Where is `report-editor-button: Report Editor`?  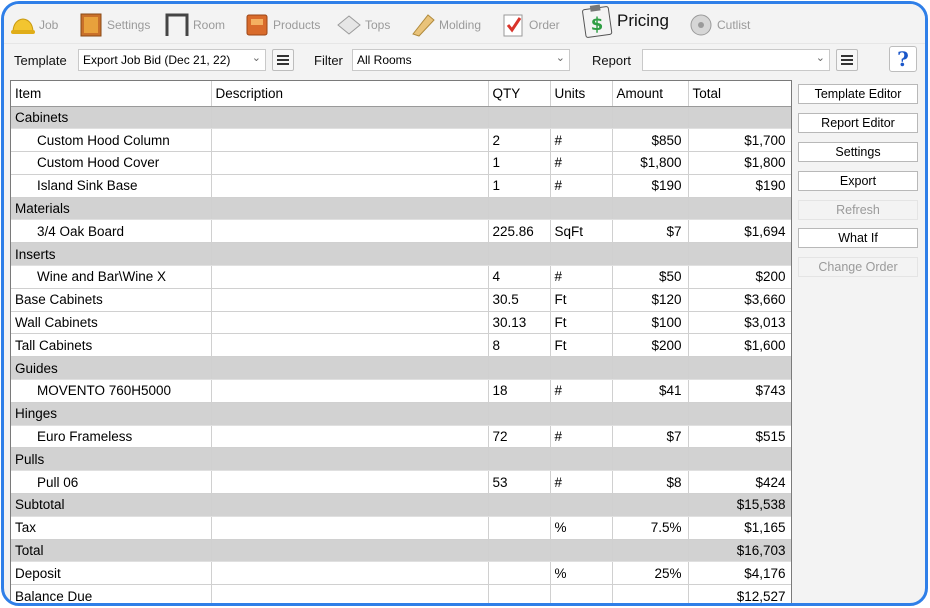 report-editor-button: Report Editor is located at coordinates (858, 123).